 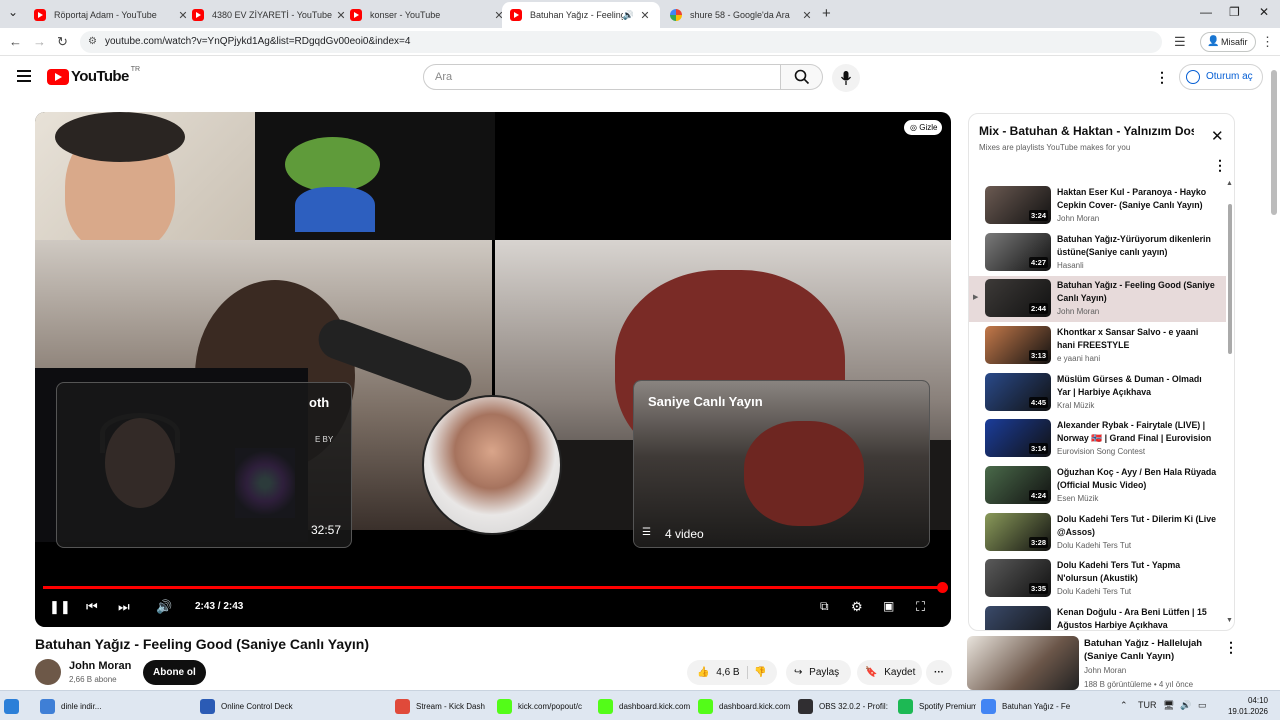 What do you see at coordinates (889, 672) in the screenshot?
I see `save-button: 🔖 Kaydet` at bounding box center [889, 672].